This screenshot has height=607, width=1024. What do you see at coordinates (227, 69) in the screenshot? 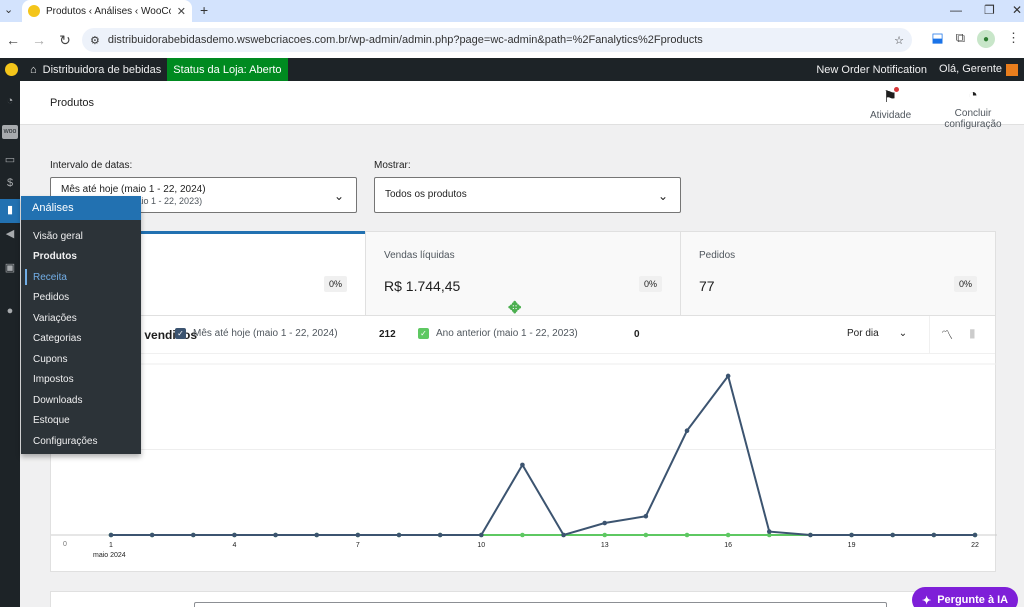
I see `store-status-badge: Status da Loja: Aberto` at bounding box center [227, 69].